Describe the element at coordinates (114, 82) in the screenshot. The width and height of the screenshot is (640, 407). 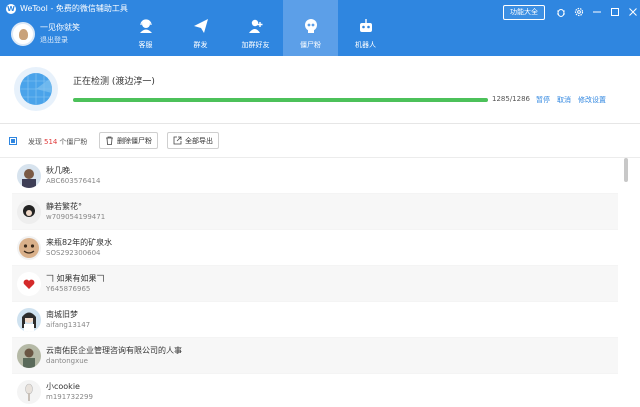
I see `scan-status: 正在检测 (渡边淳一)` at that location.